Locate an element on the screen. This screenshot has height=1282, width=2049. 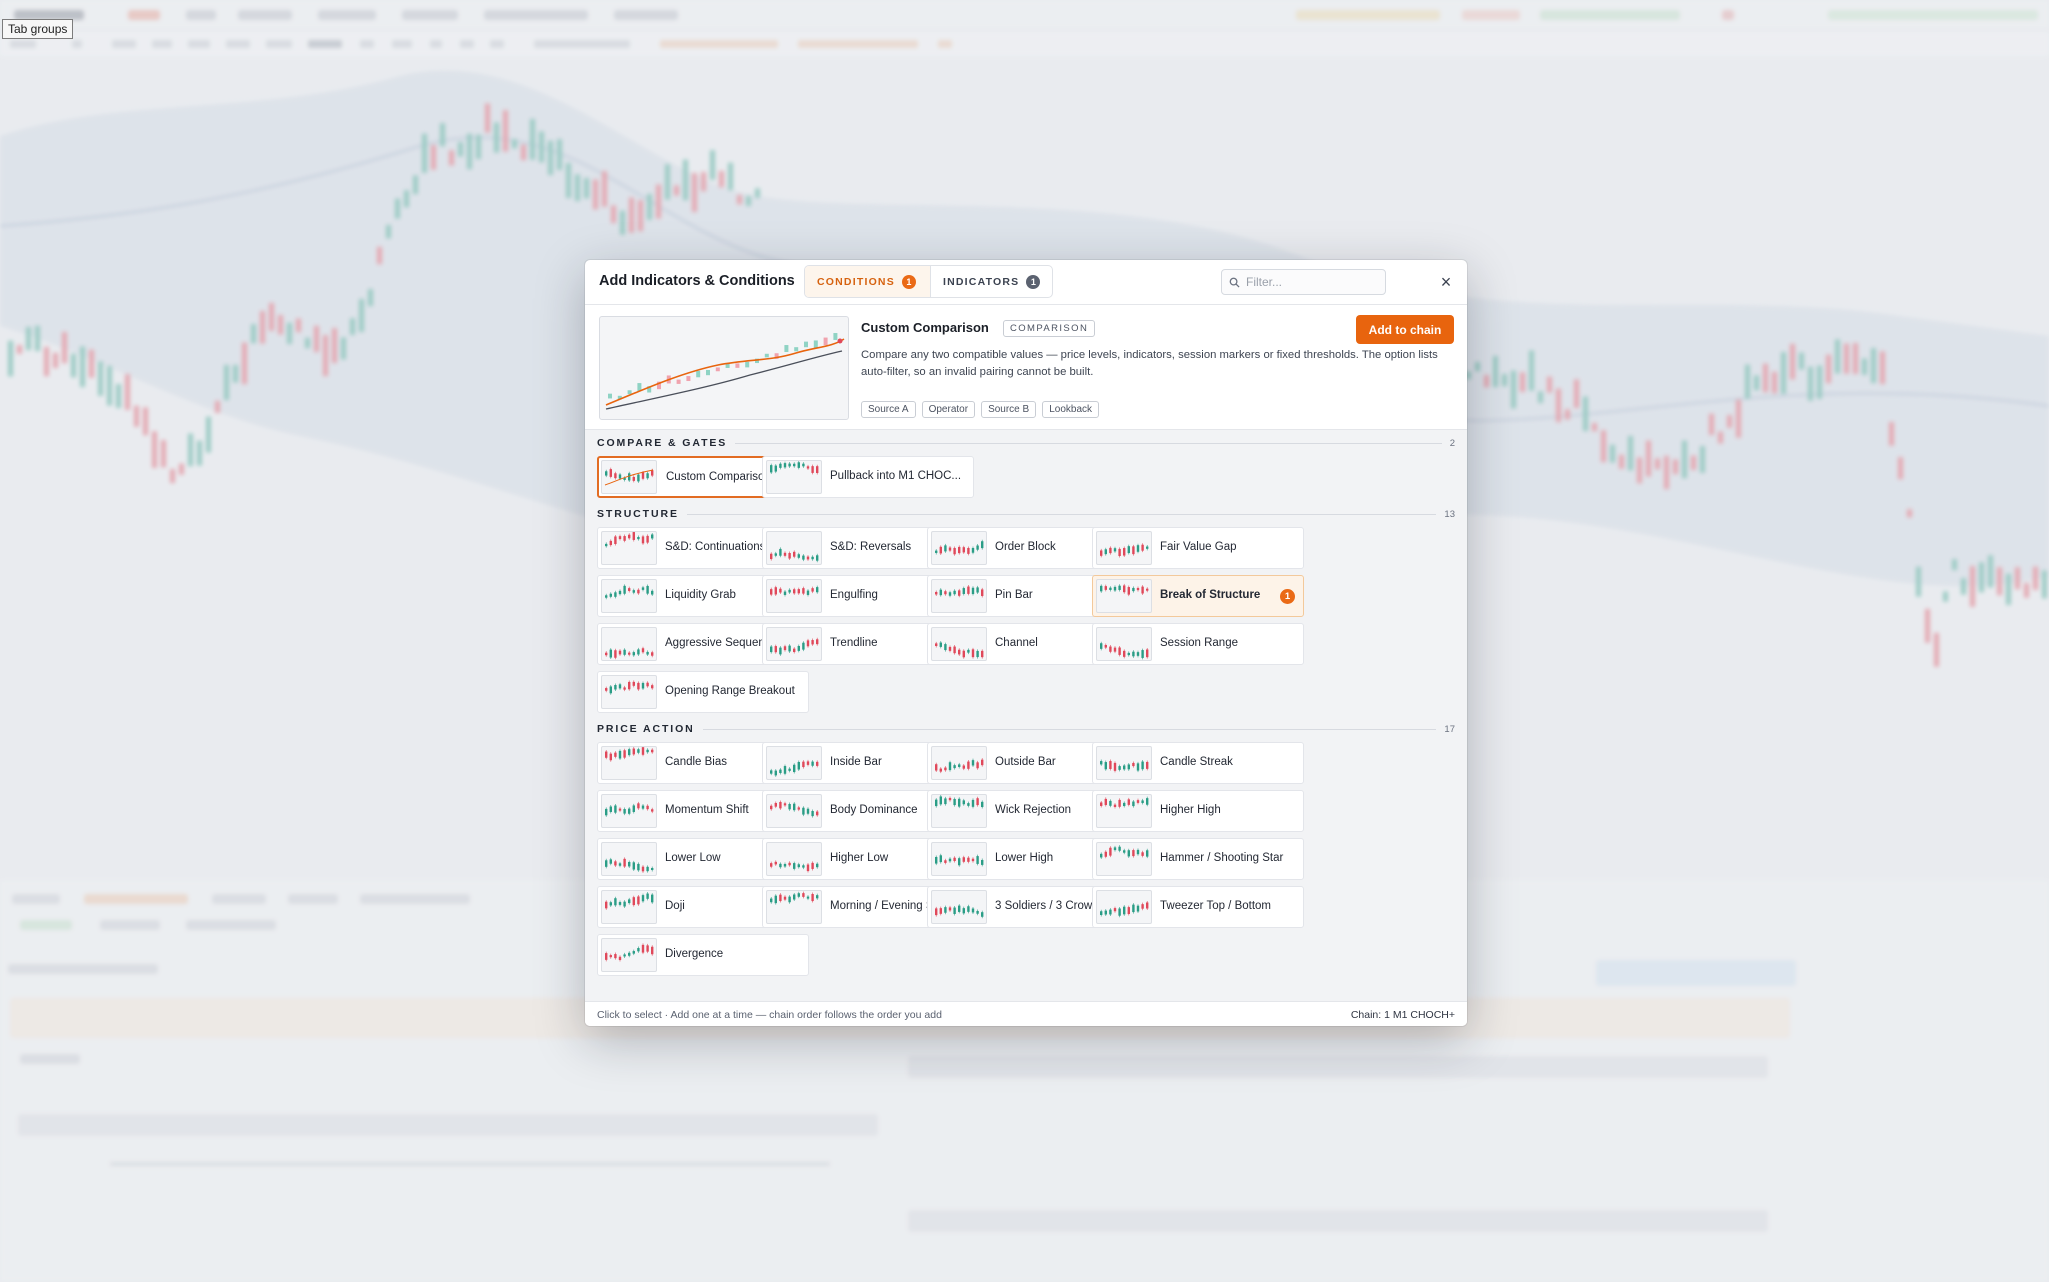
condition-card: Higher High is located at coordinates (1198, 811).